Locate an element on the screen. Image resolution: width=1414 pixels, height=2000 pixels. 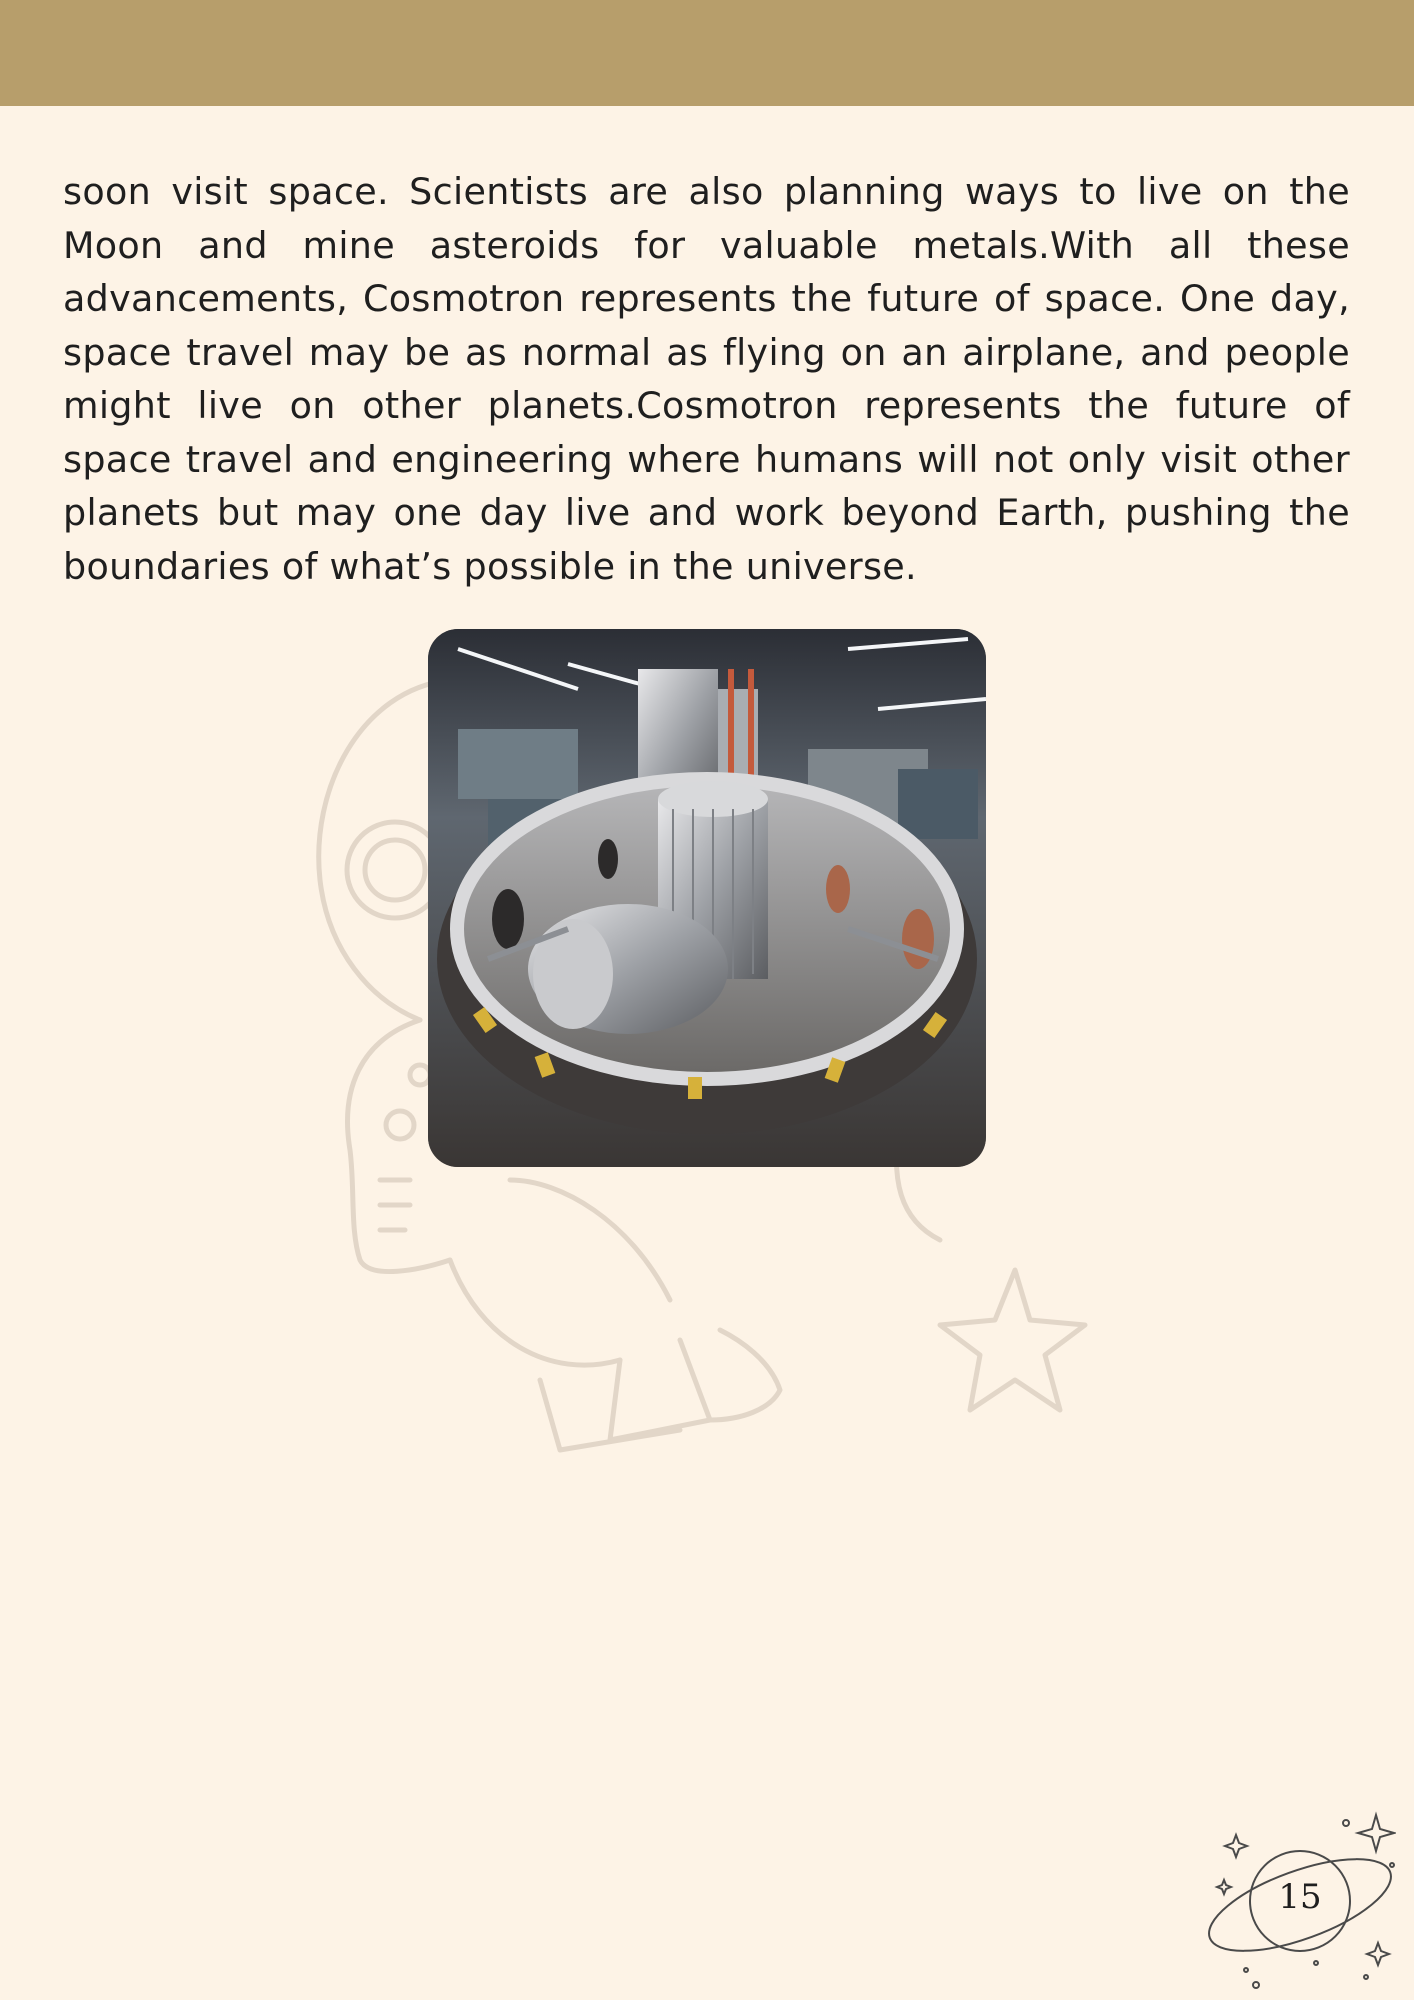
lab-photo-illustration is located at coordinates (707, 898).